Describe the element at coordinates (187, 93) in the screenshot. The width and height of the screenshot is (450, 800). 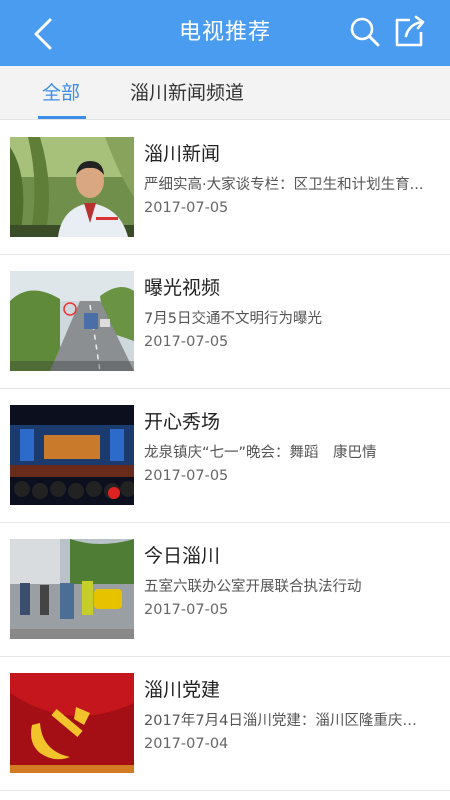
I see `tab-zichuan-news-channel: 淄川新闻频道` at that location.